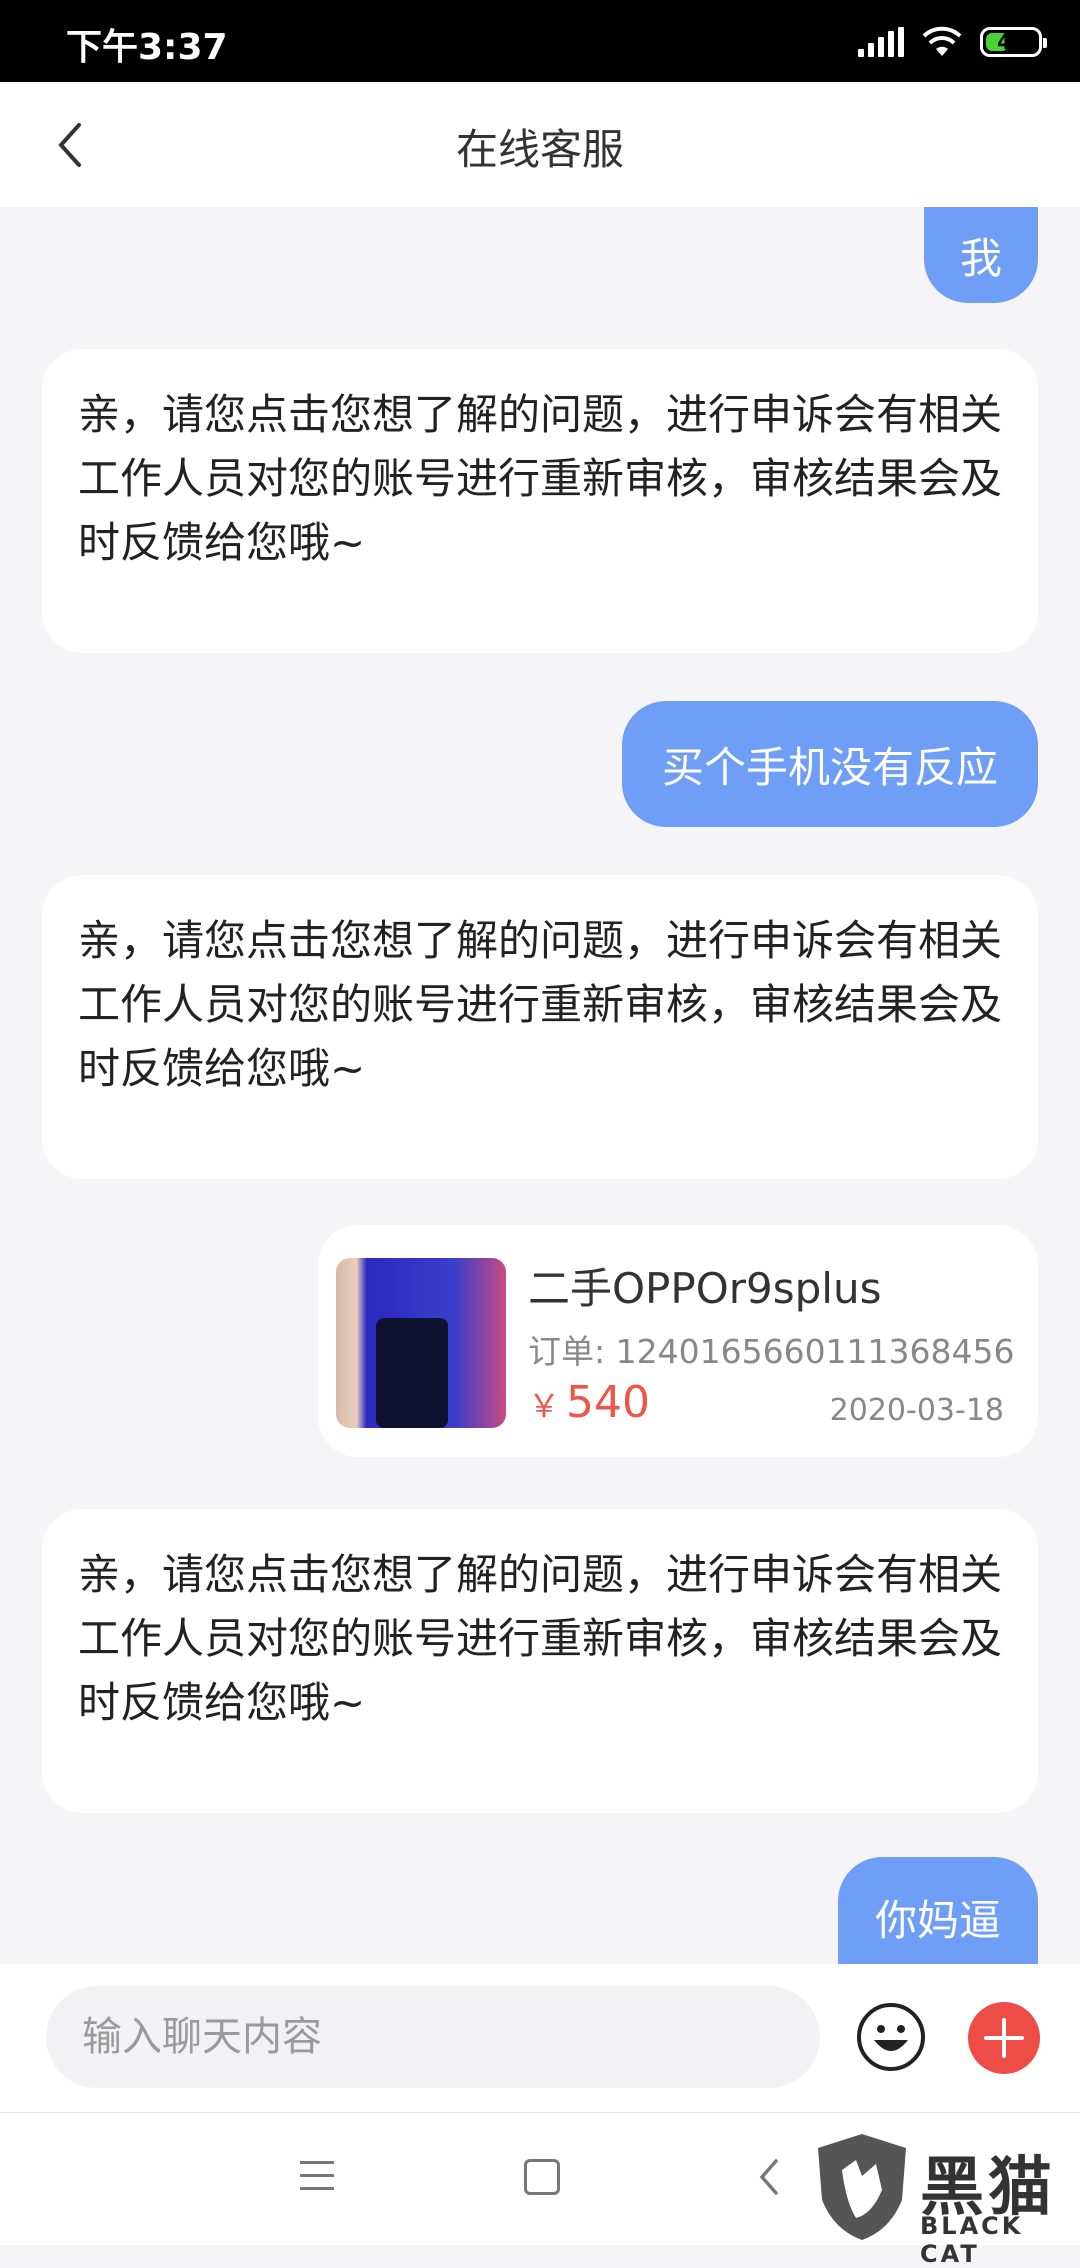 This screenshot has width=1080, height=2268. I want to click on watermark-subtext: BLACK CAT, so click(972, 2240).